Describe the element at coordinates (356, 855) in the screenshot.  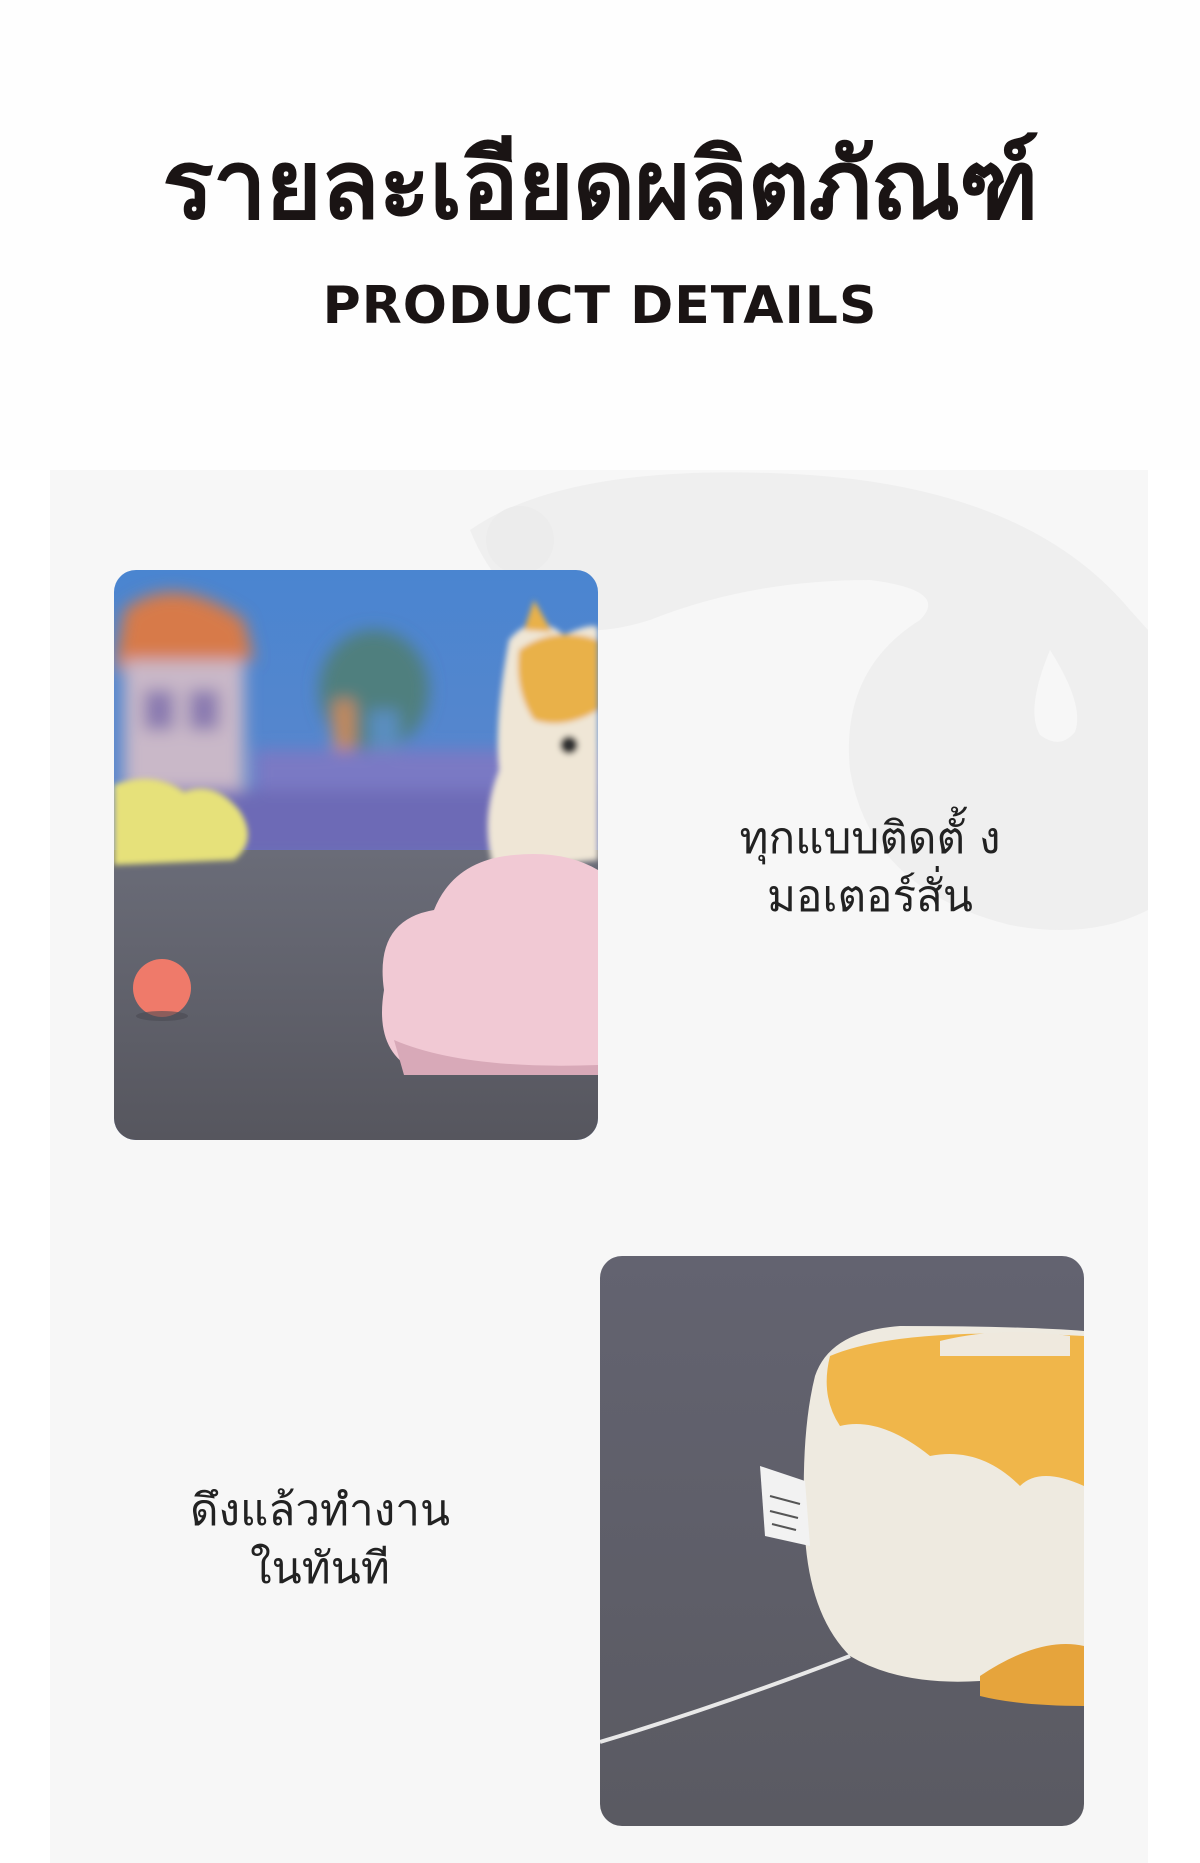
I see `corgi-toy-scene-photo` at that location.